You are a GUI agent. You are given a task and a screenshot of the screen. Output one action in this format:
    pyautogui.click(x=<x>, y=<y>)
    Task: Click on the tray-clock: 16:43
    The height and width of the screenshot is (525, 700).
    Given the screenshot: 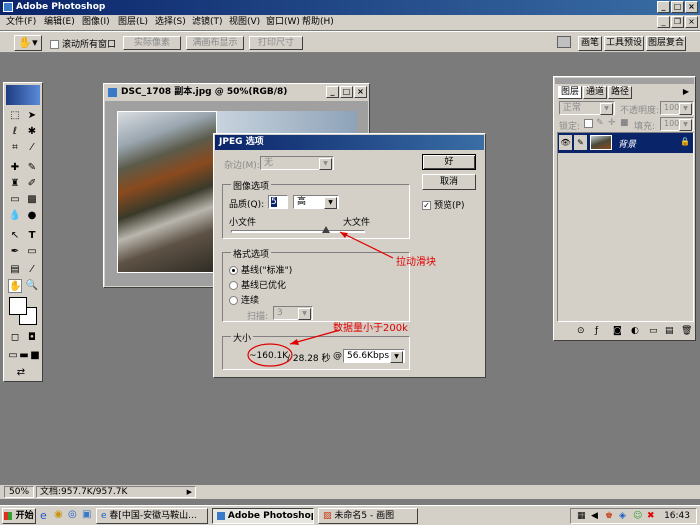 What is the action you would take?
    pyautogui.click(x=677, y=516)
    